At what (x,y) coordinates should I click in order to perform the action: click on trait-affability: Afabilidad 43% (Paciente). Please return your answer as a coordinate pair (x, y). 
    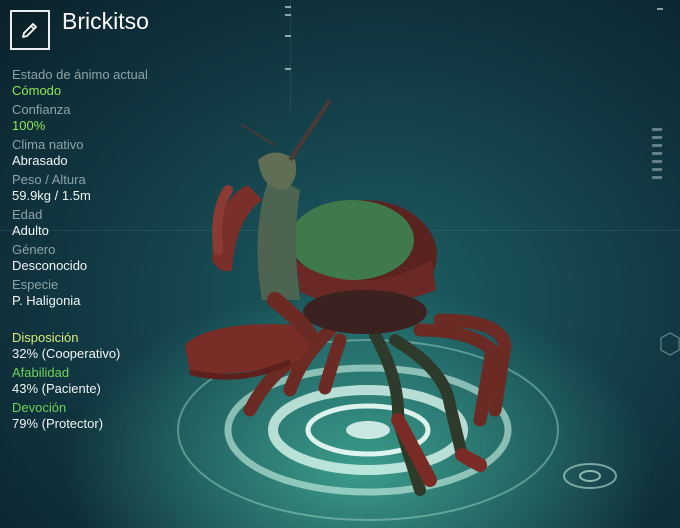
    Looking at the image, I should click on (112, 381).